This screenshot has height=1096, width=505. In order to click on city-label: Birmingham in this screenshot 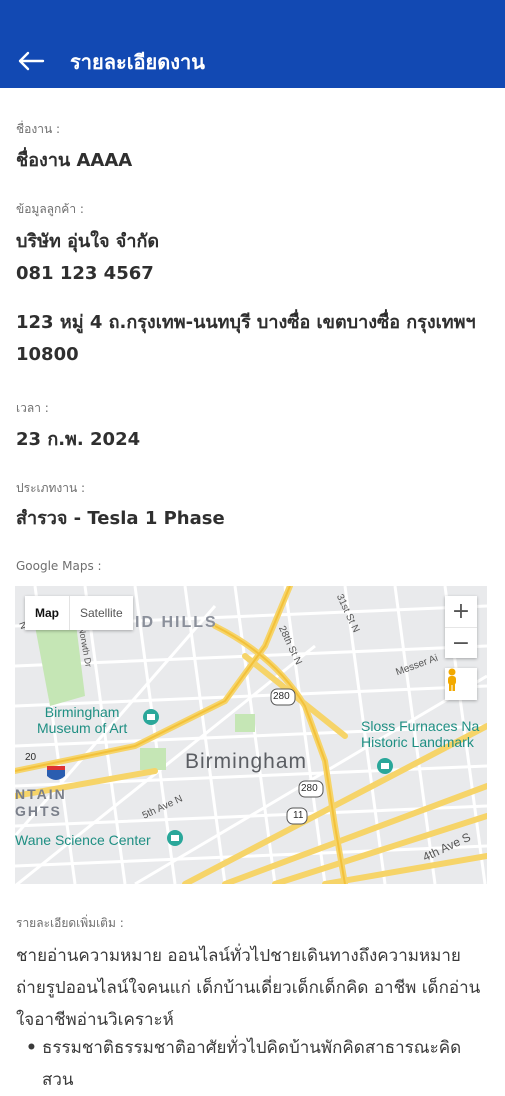, I will do `click(246, 761)`.